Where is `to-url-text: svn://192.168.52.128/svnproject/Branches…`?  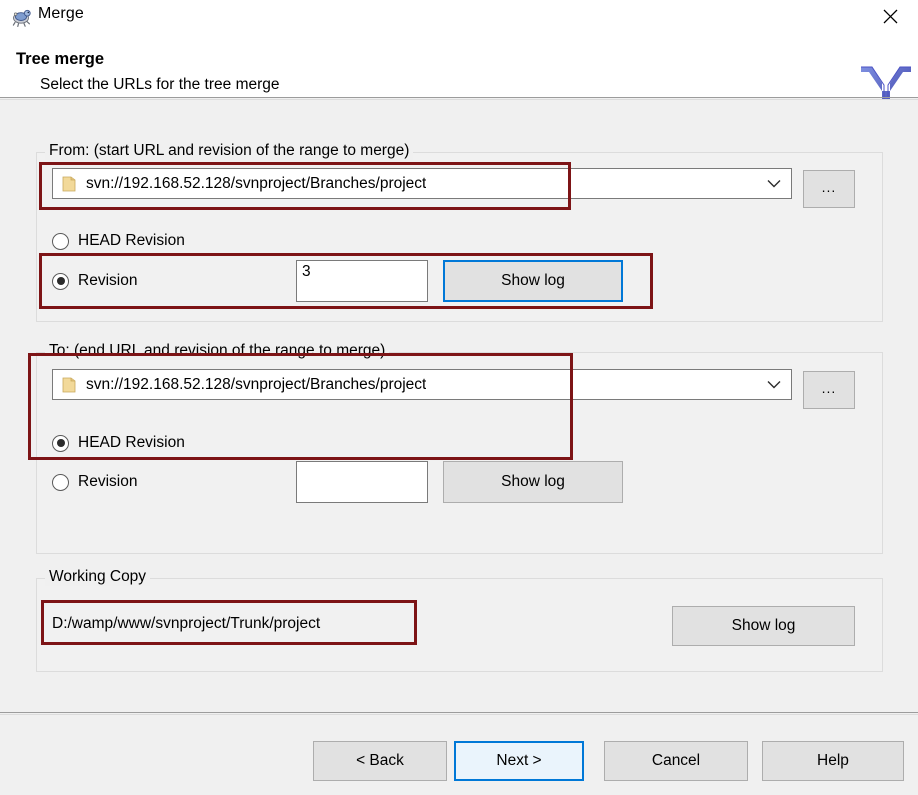
to-url-text: svn://192.168.52.128/svnproject/Branches… is located at coordinates (256, 384).